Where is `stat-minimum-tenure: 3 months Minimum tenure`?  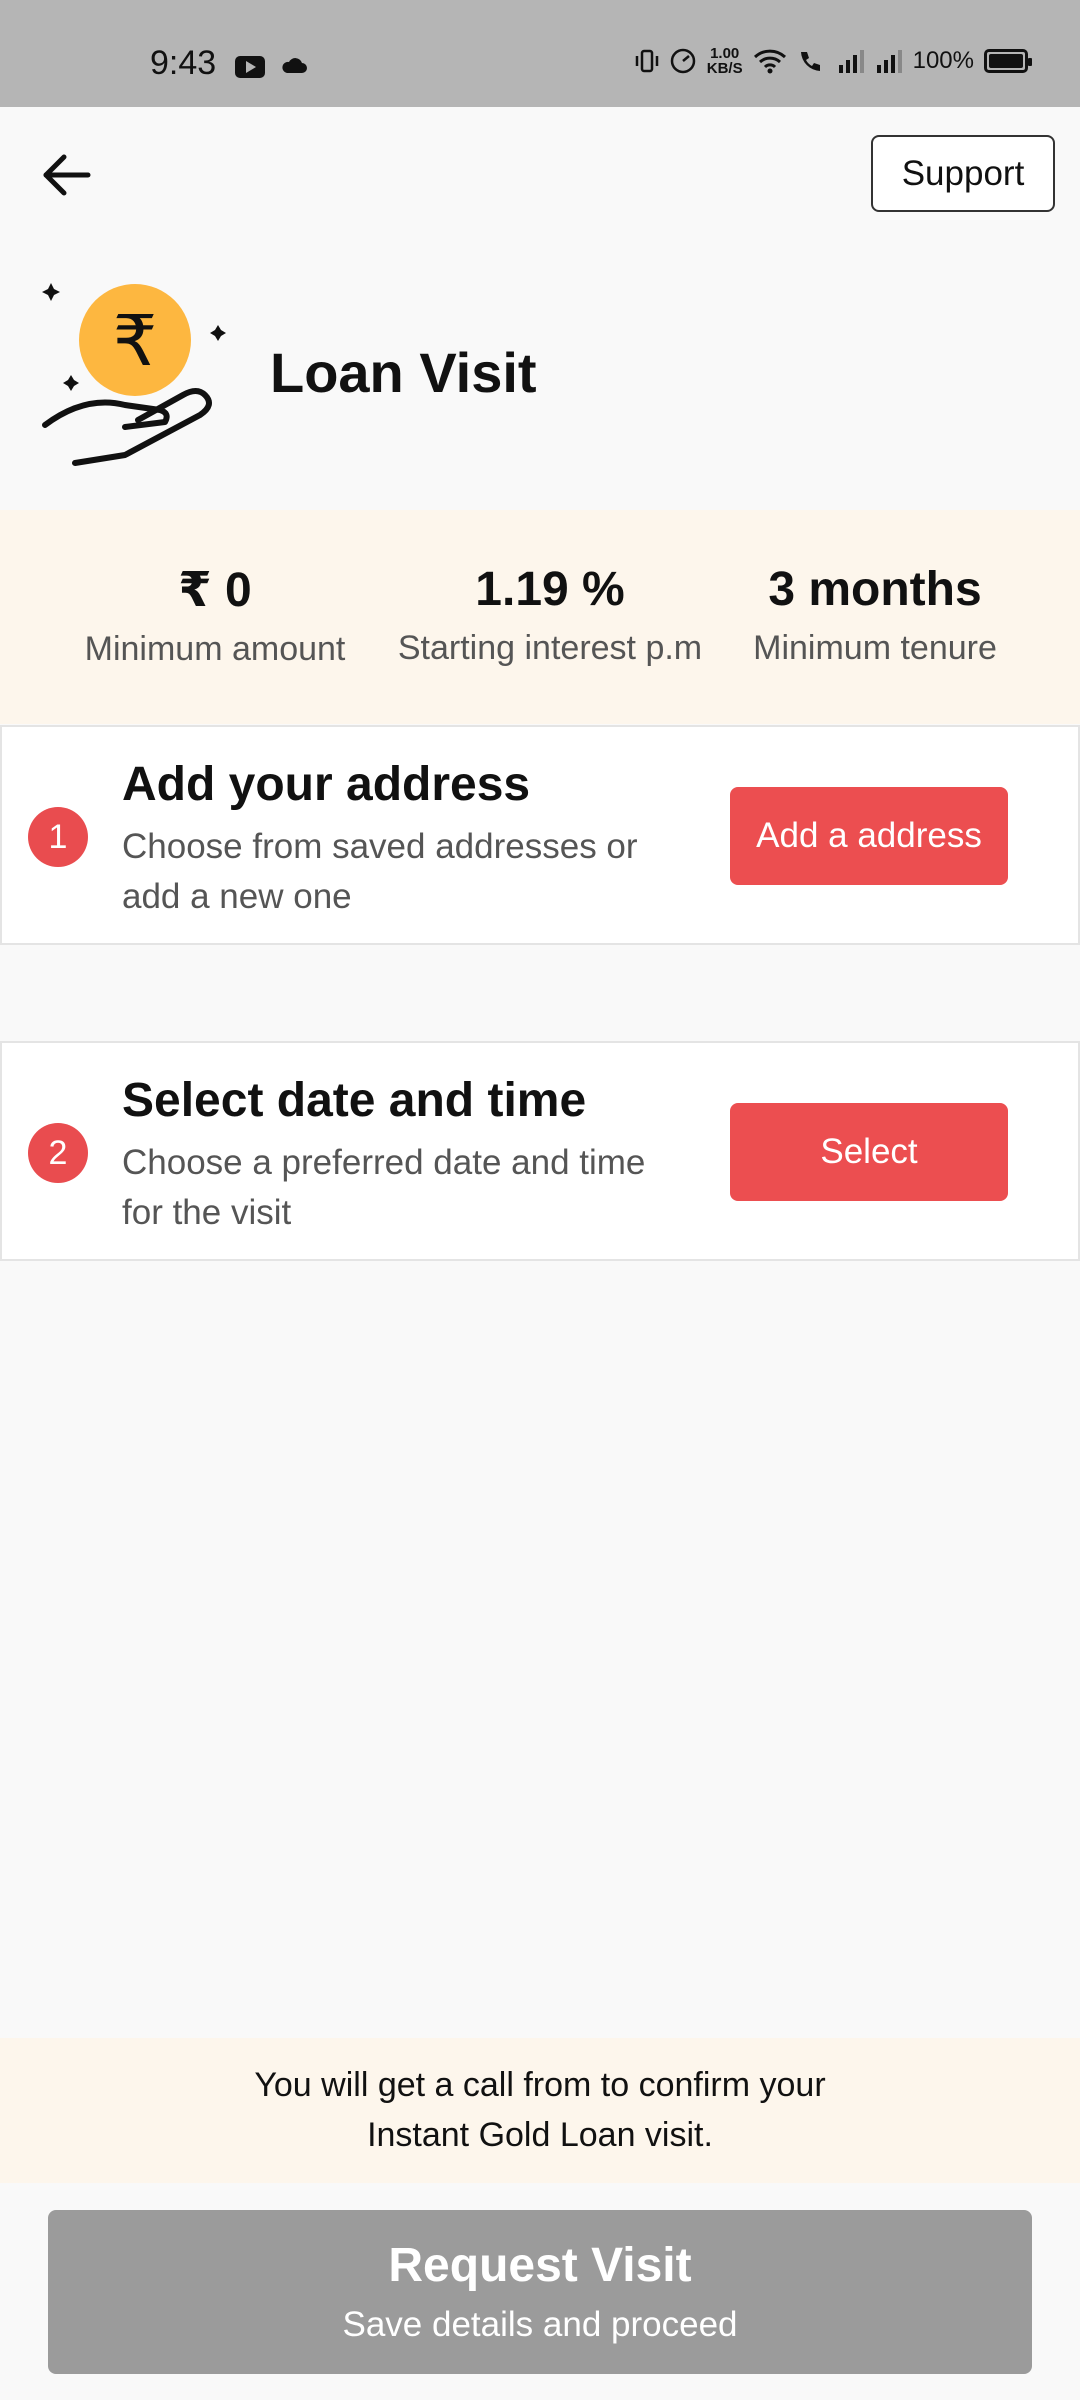
stat-minimum-tenure: 3 months Minimum tenure is located at coordinates (875, 615).